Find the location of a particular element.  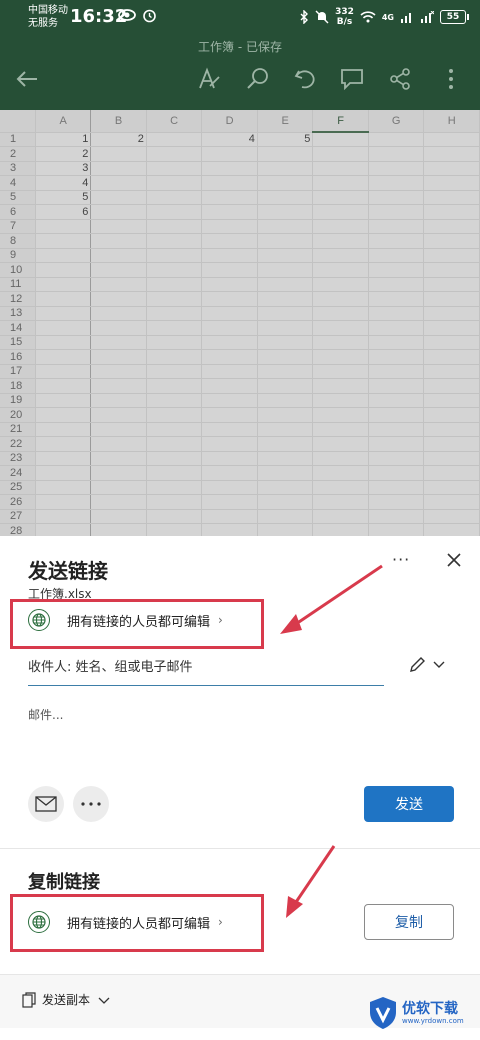

recipient-input: 收件人: 姓名、组或电子邮件 is located at coordinates (206, 668).